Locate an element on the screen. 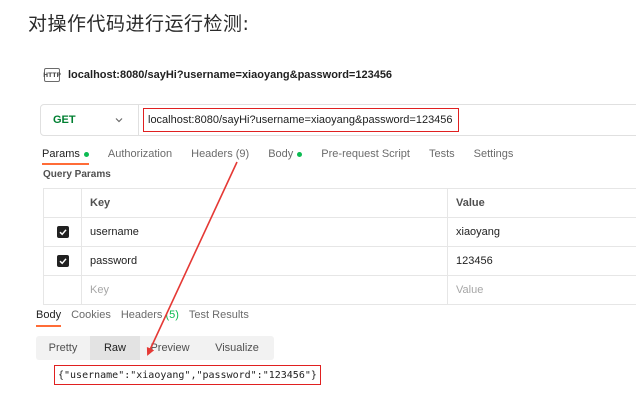  tab-label: Tests is located at coordinates (441, 154).